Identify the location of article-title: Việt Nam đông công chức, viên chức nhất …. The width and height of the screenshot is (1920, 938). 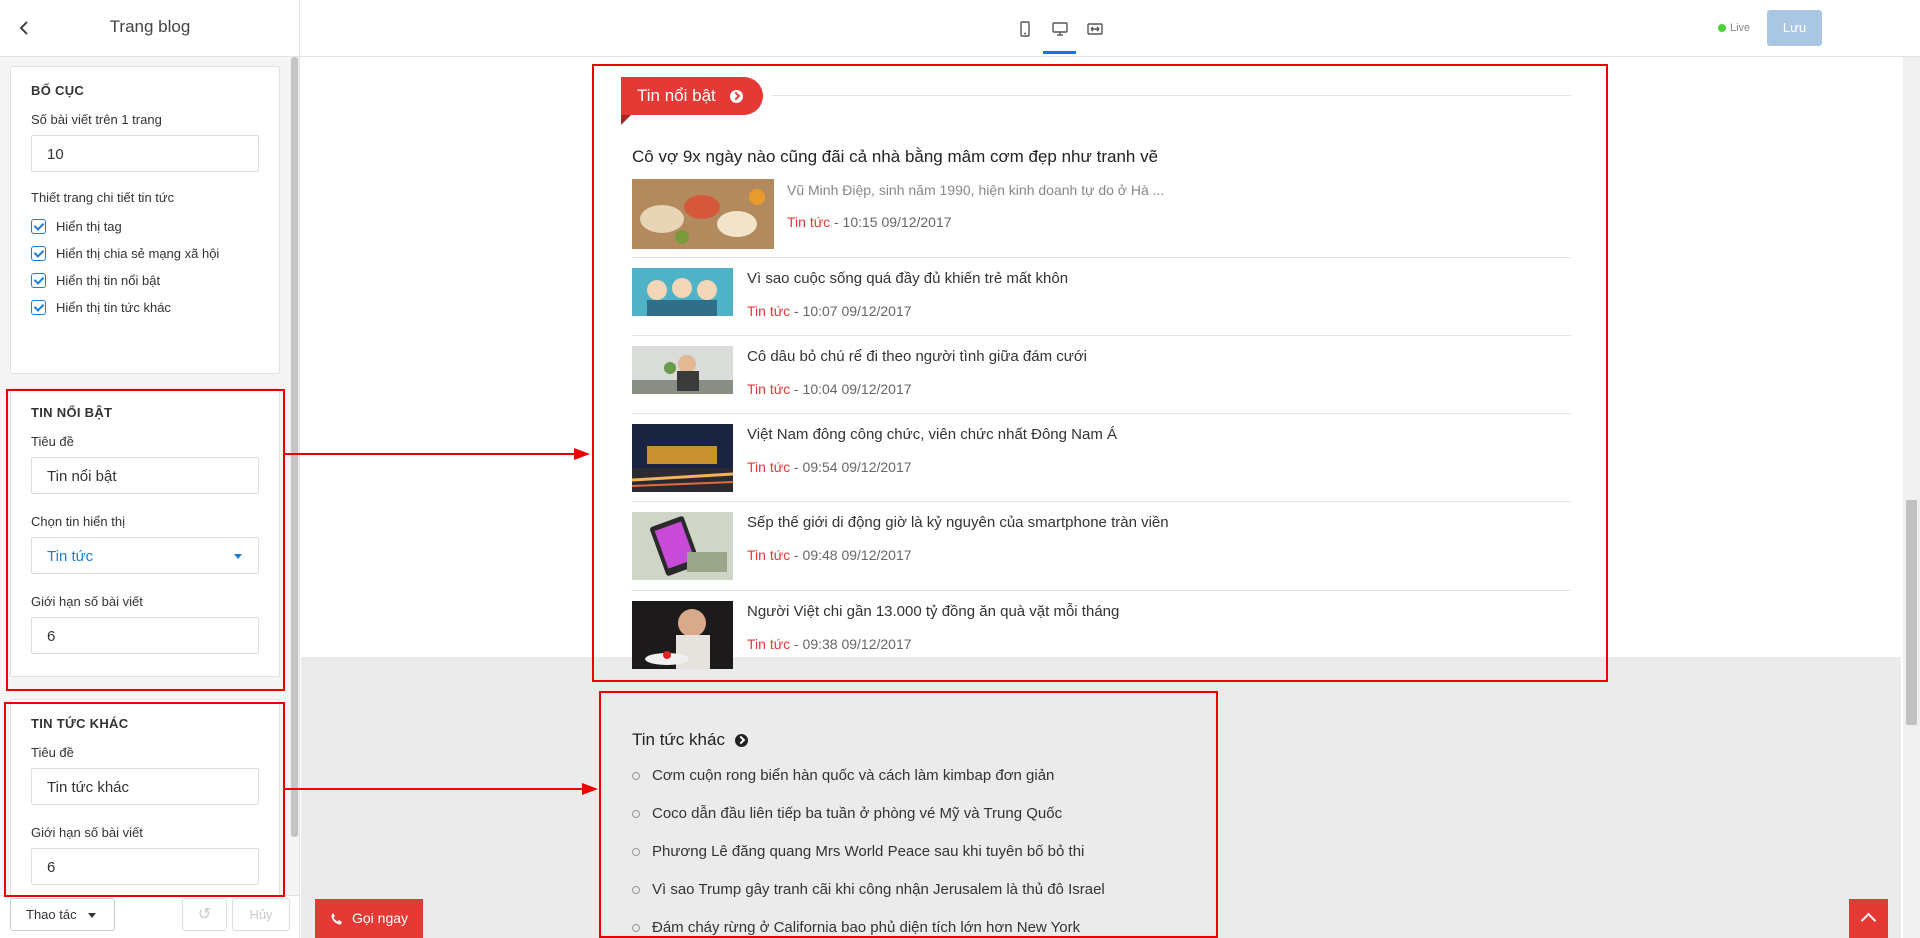
(932, 434).